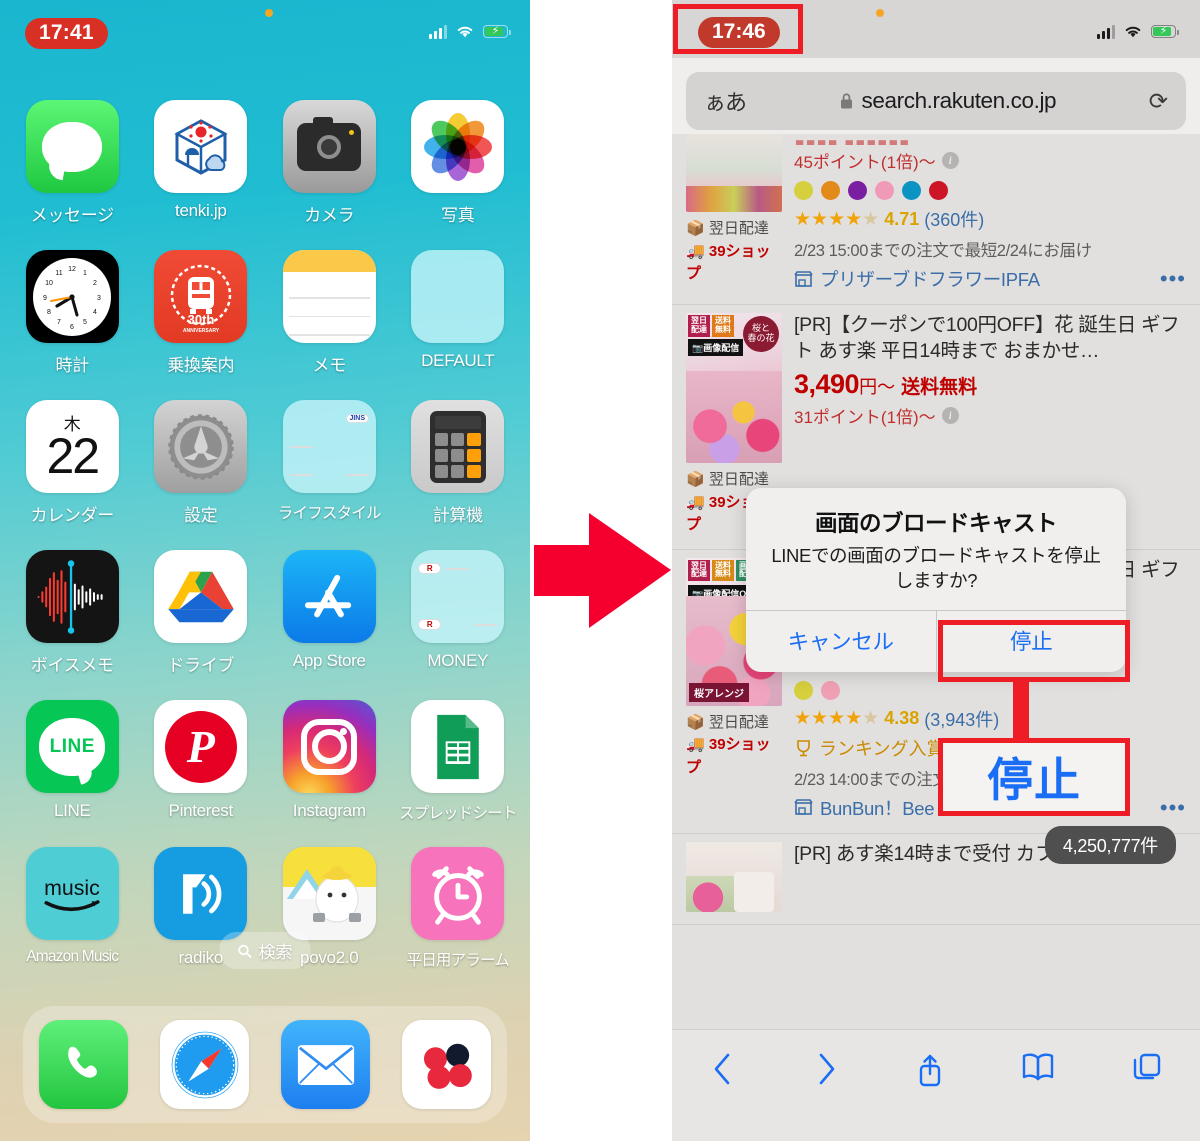 This screenshot has height=1141, width=1200. I want to click on folder-default-icon, so click(458, 296).